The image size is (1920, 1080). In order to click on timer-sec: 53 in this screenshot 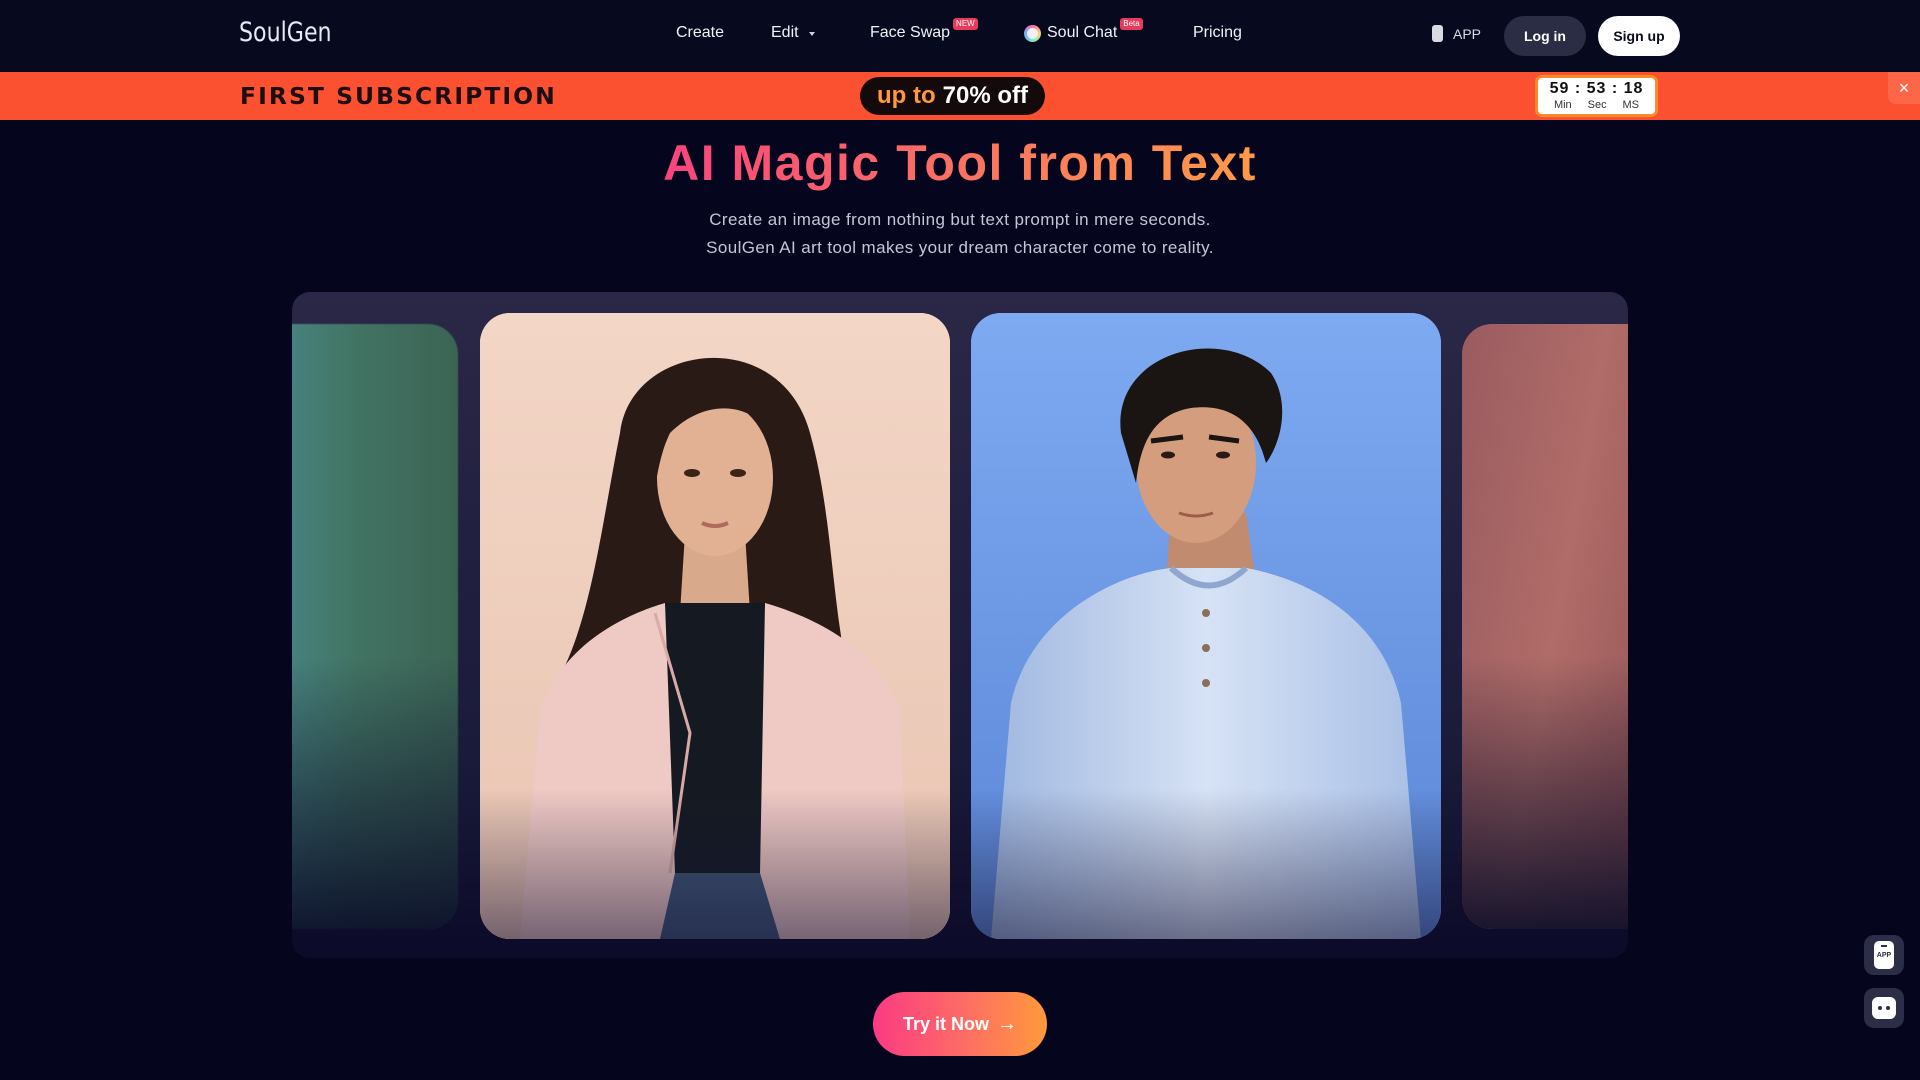, I will do `click(1596, 88)`.